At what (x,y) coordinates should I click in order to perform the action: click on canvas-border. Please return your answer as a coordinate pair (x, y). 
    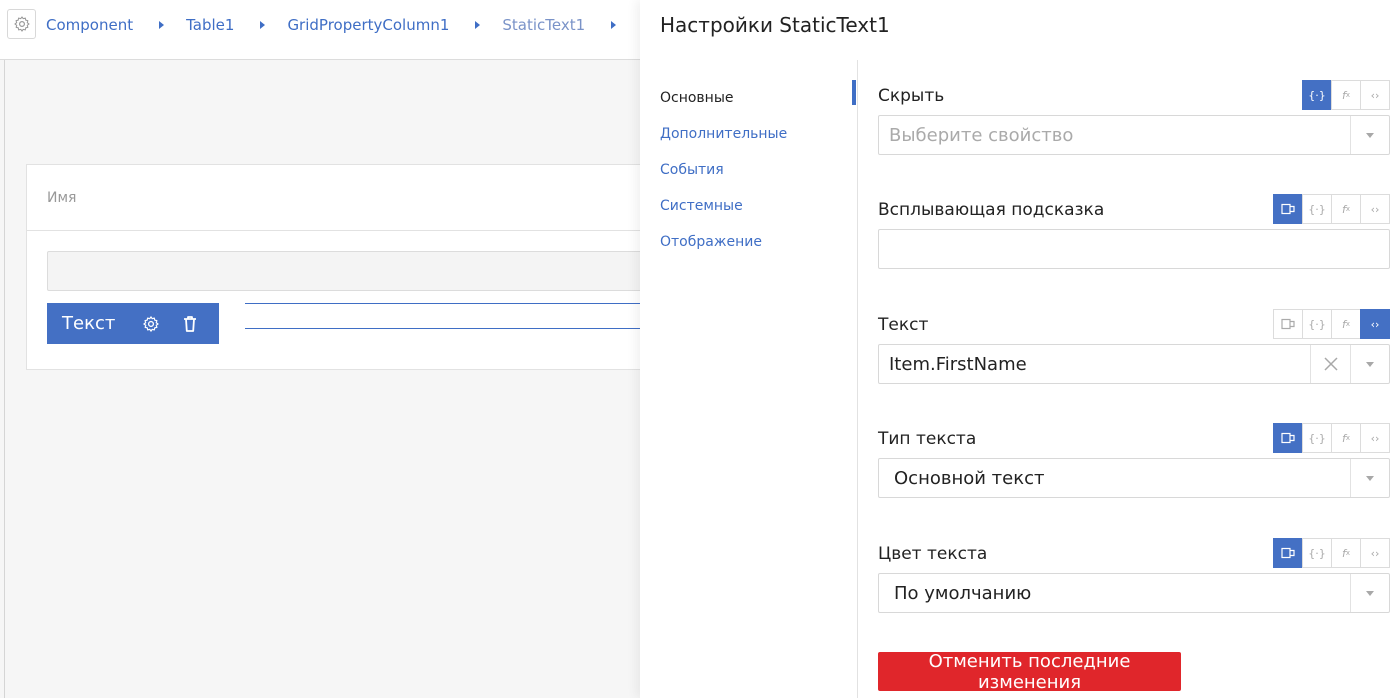
    Looking at the image, I should click on (4, 379).